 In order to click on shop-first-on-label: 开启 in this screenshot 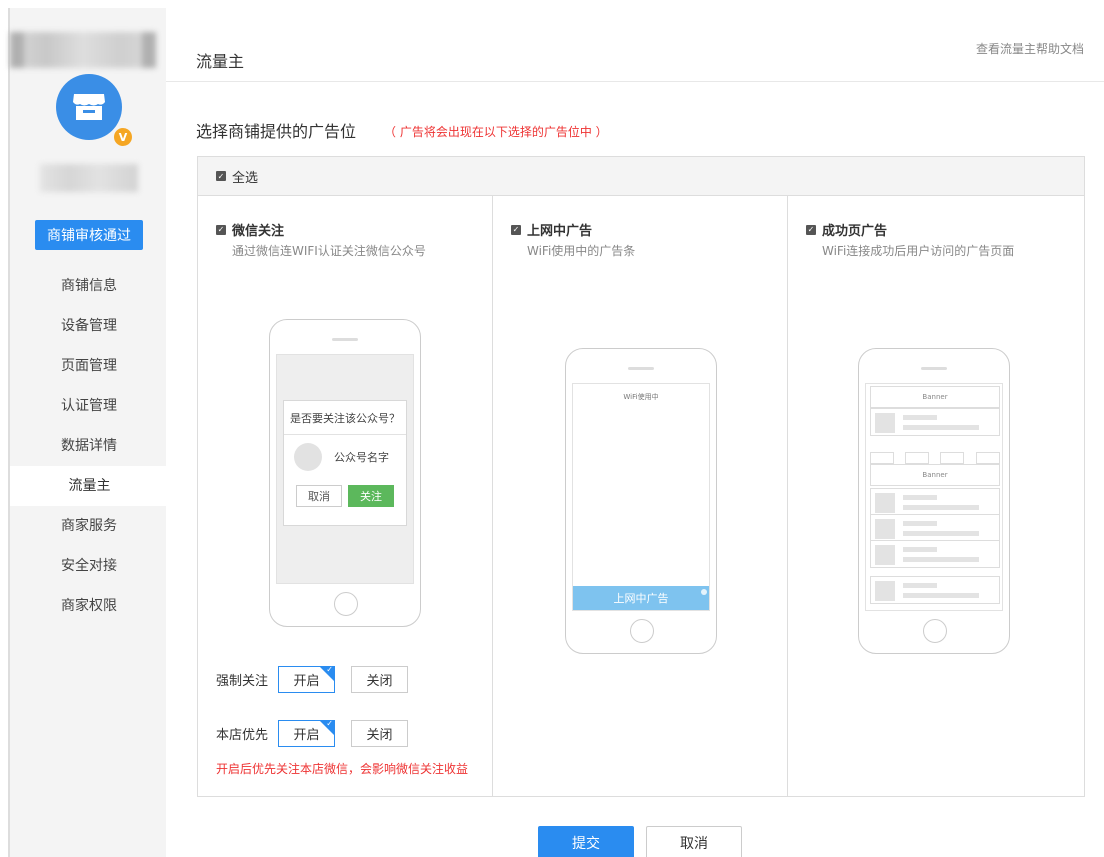, I will do `click(306, 735)`.